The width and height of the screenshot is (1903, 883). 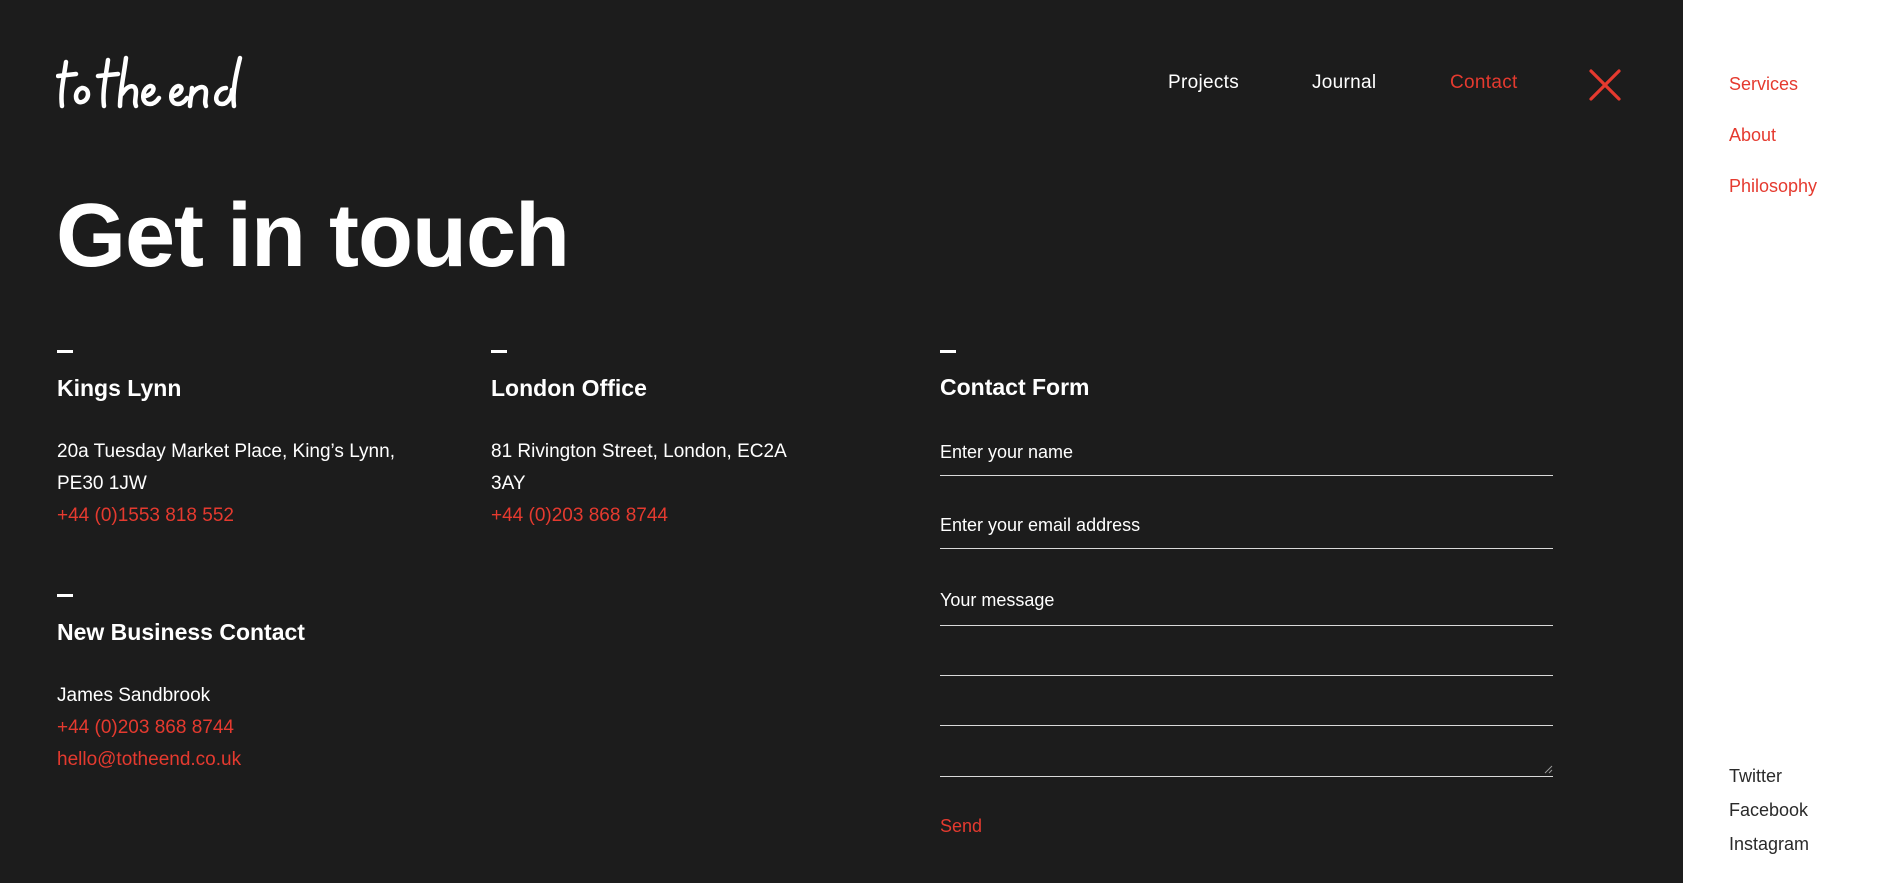 What do you see at coordinates (508, 483) in the screenshot?
I see `london-address-line2: 3AY` at bounding box center [508, 483].